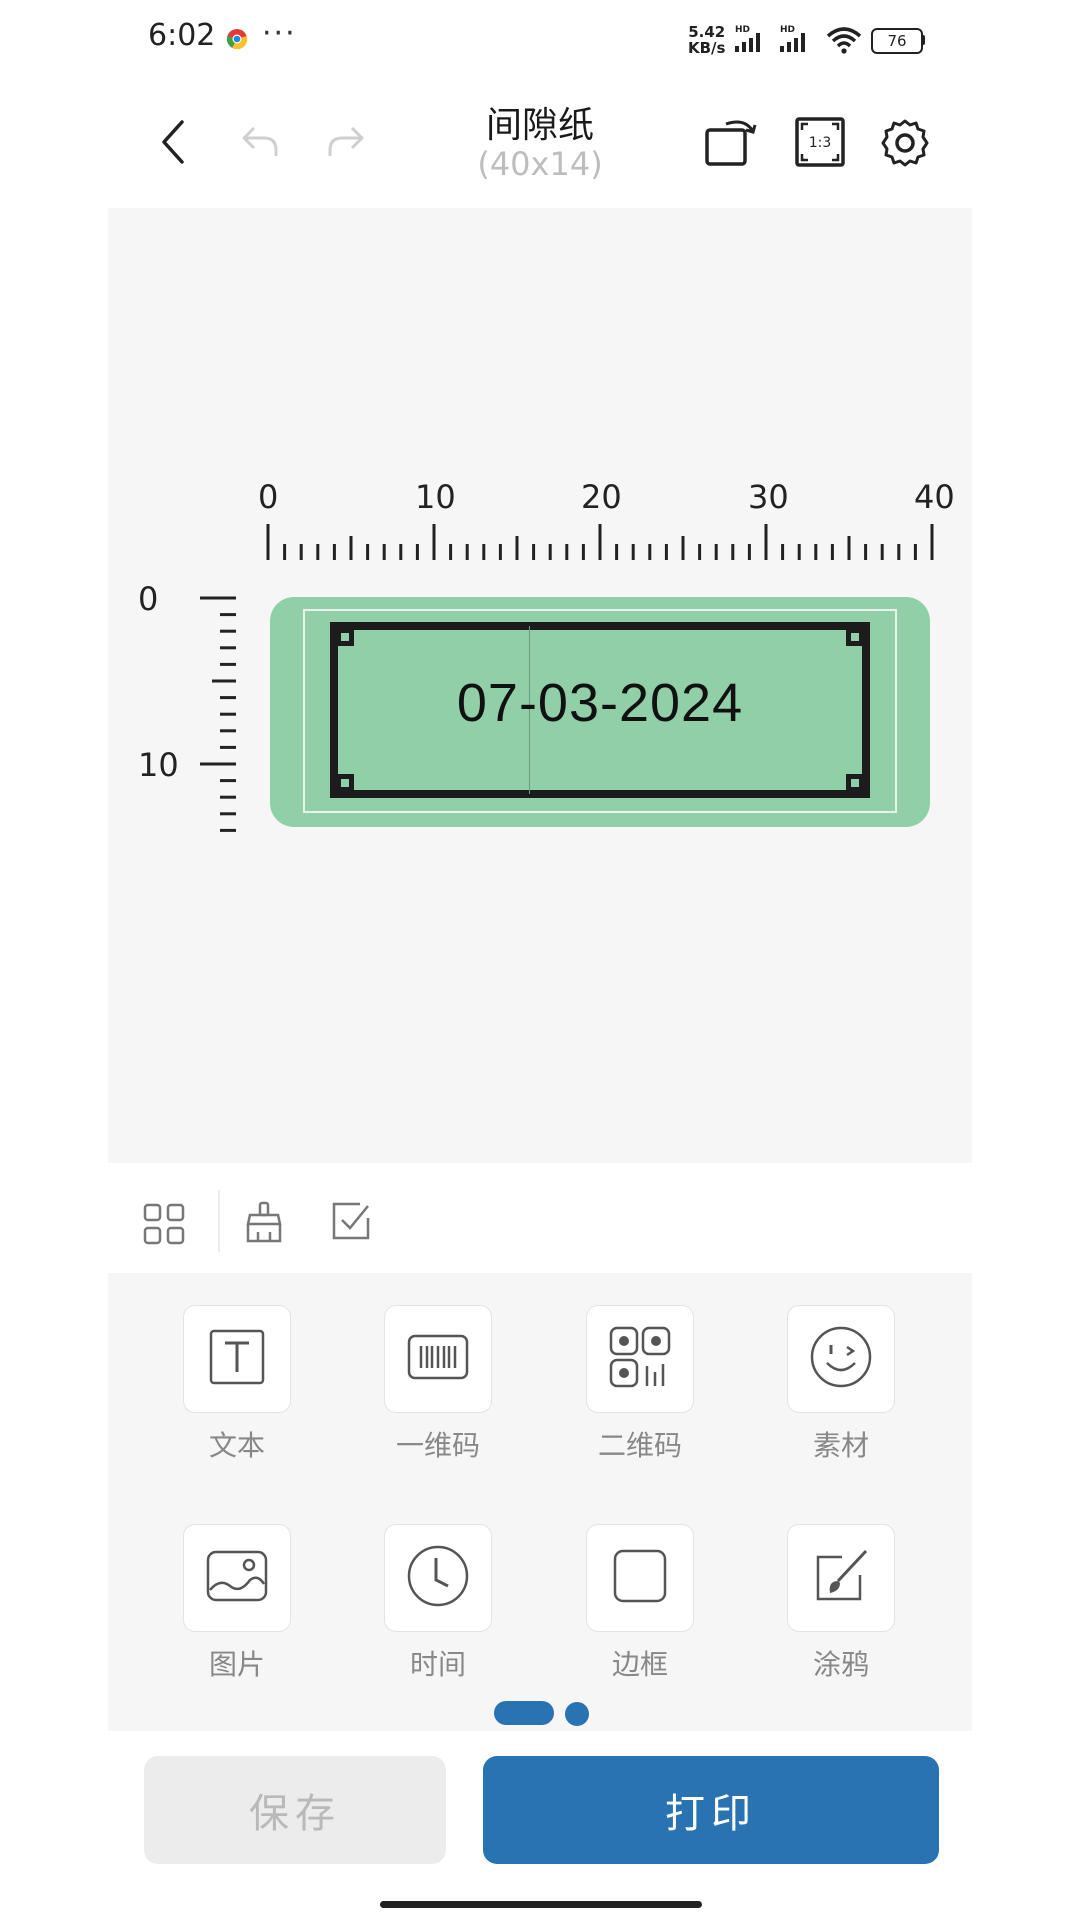 The width and height of the screenshot is (1080, 1920). I want to click on tool-sticker-label: 素材, so click(840, 1445).